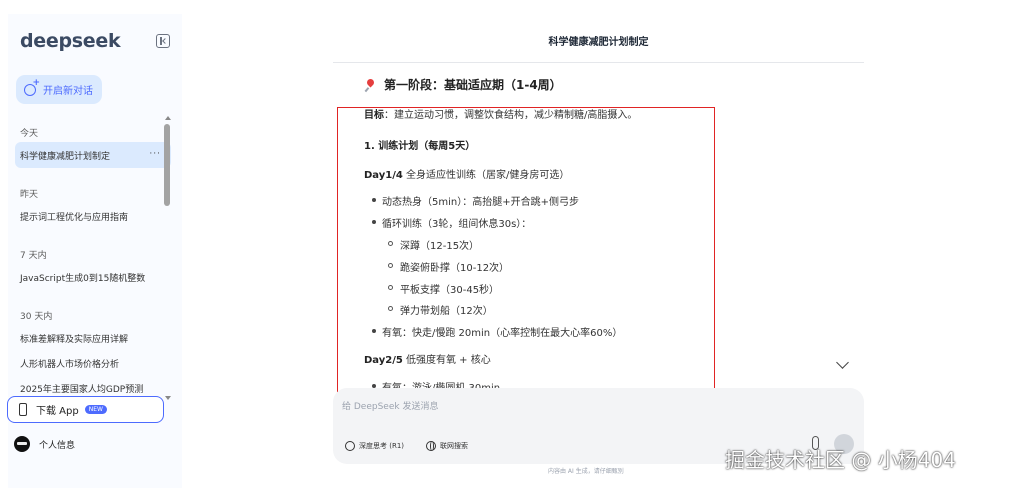 Image resolution: width=1018 pixels, height=488 pixels. I want to click on web-search-label: 联网搜索, so click(454, 445).